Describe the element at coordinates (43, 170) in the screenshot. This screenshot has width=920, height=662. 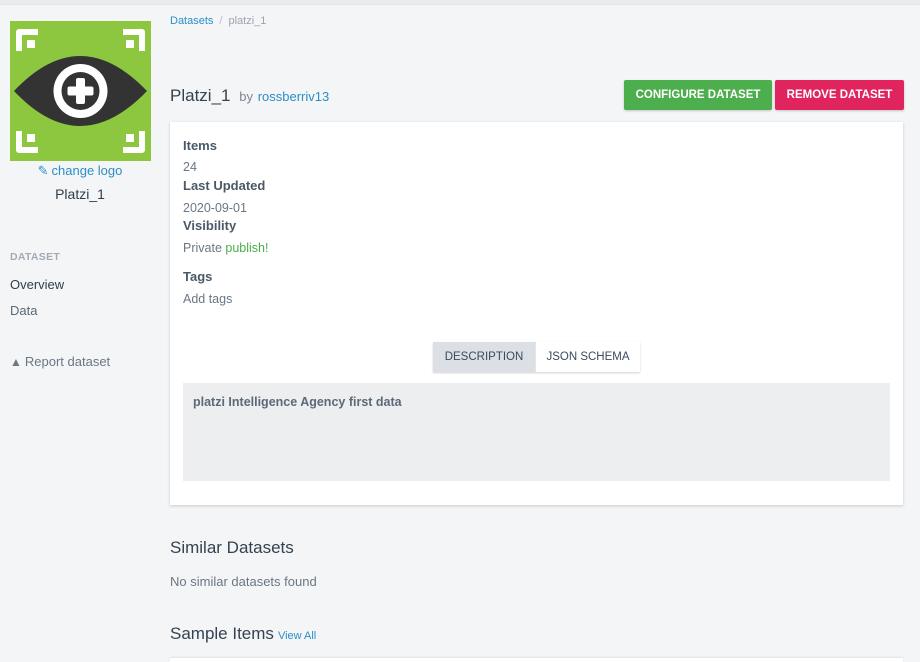
I see `pencil-icon: ✎` at that location.